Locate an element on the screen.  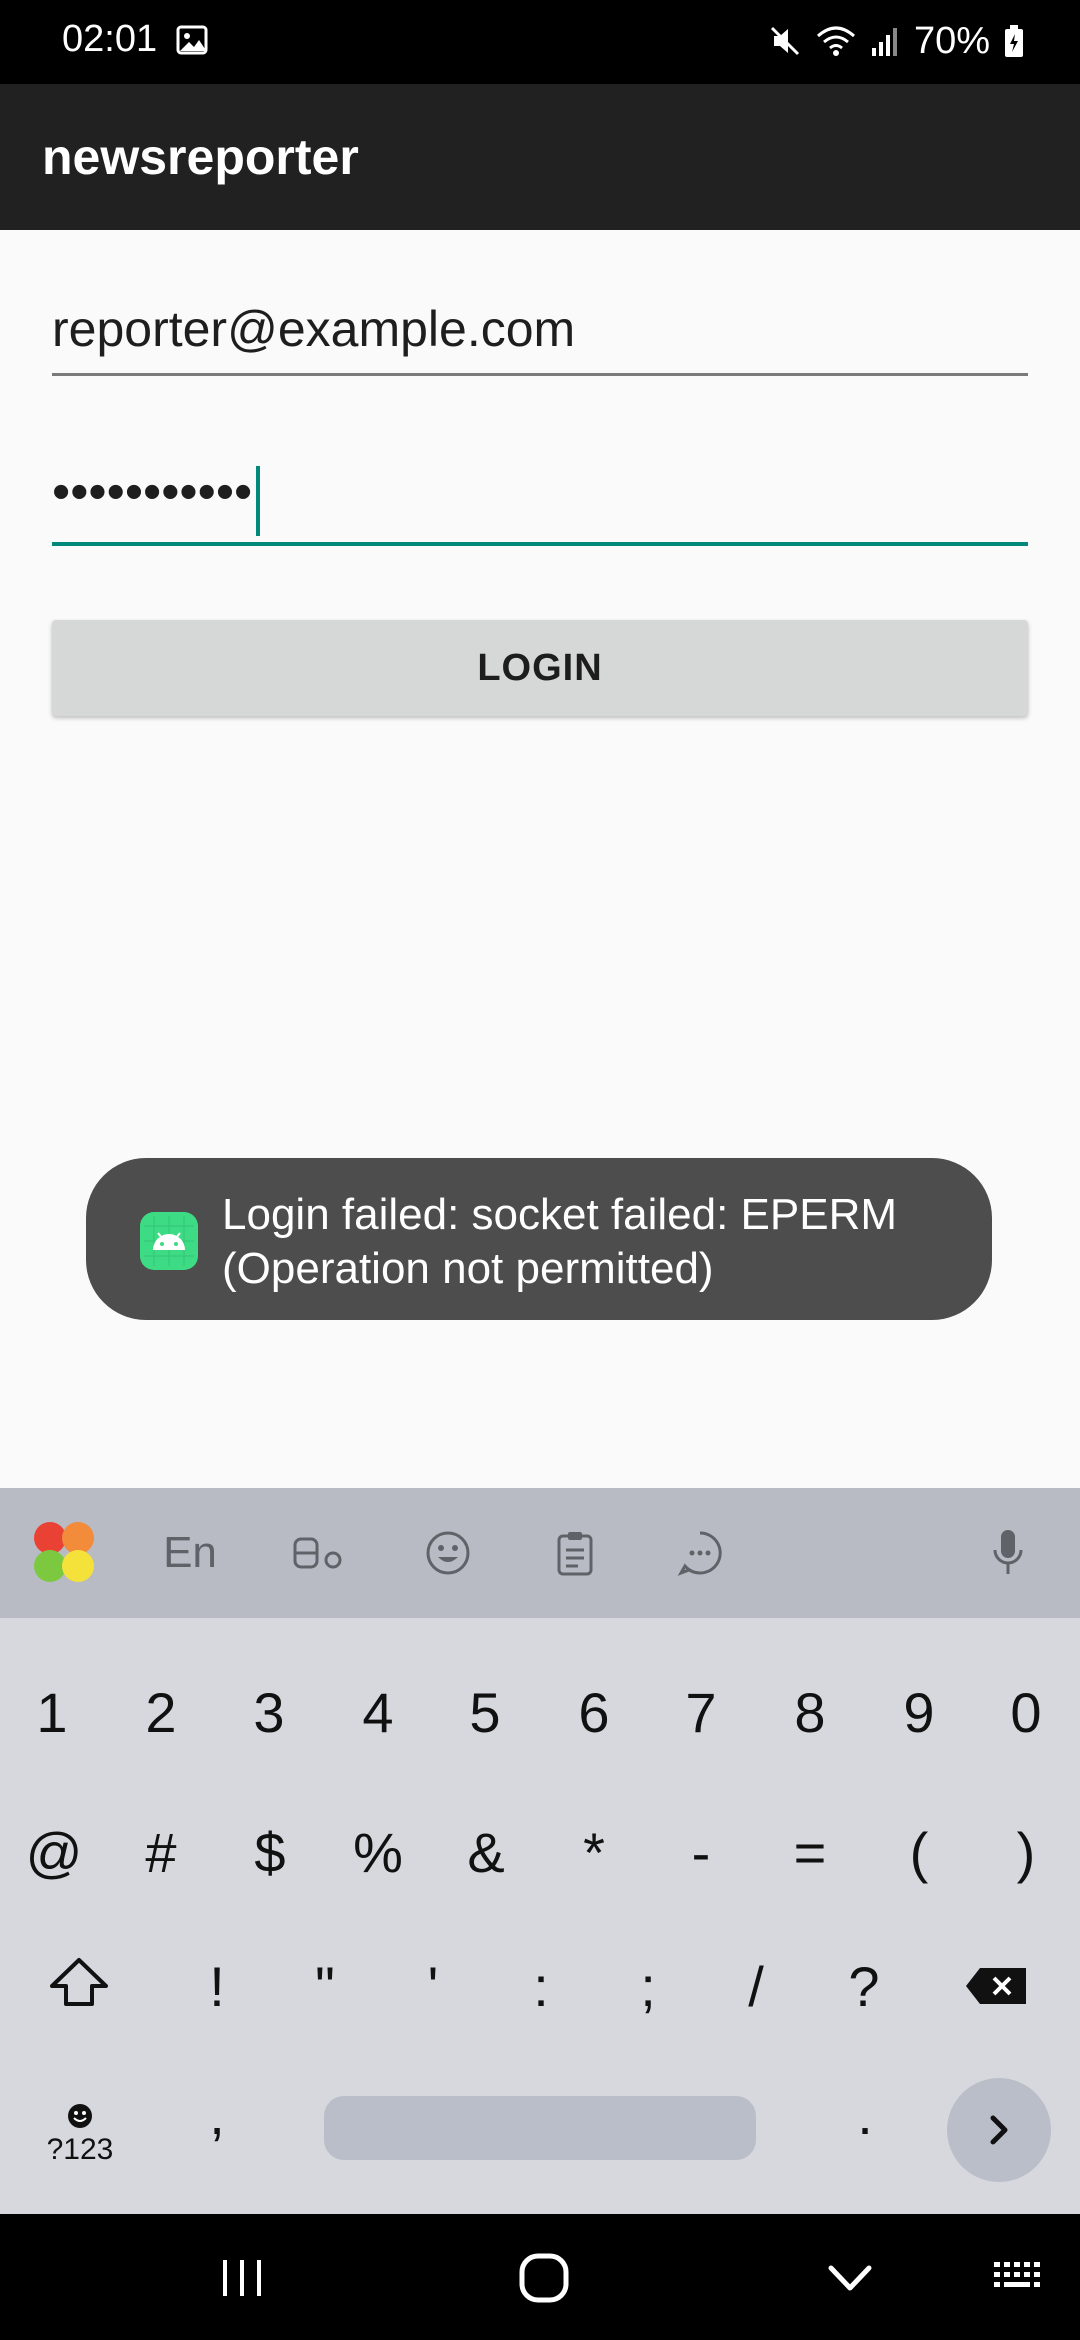
key-6: 6 is located at coordinates (594, 1712).